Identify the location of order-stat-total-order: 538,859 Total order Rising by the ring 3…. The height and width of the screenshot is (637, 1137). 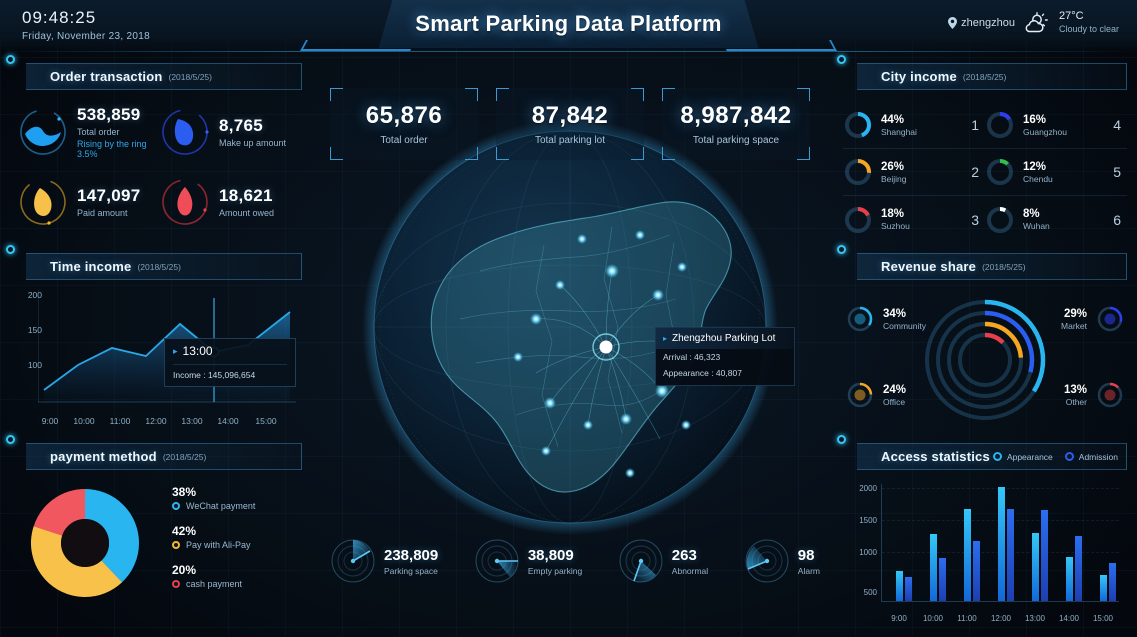
(89, 132).